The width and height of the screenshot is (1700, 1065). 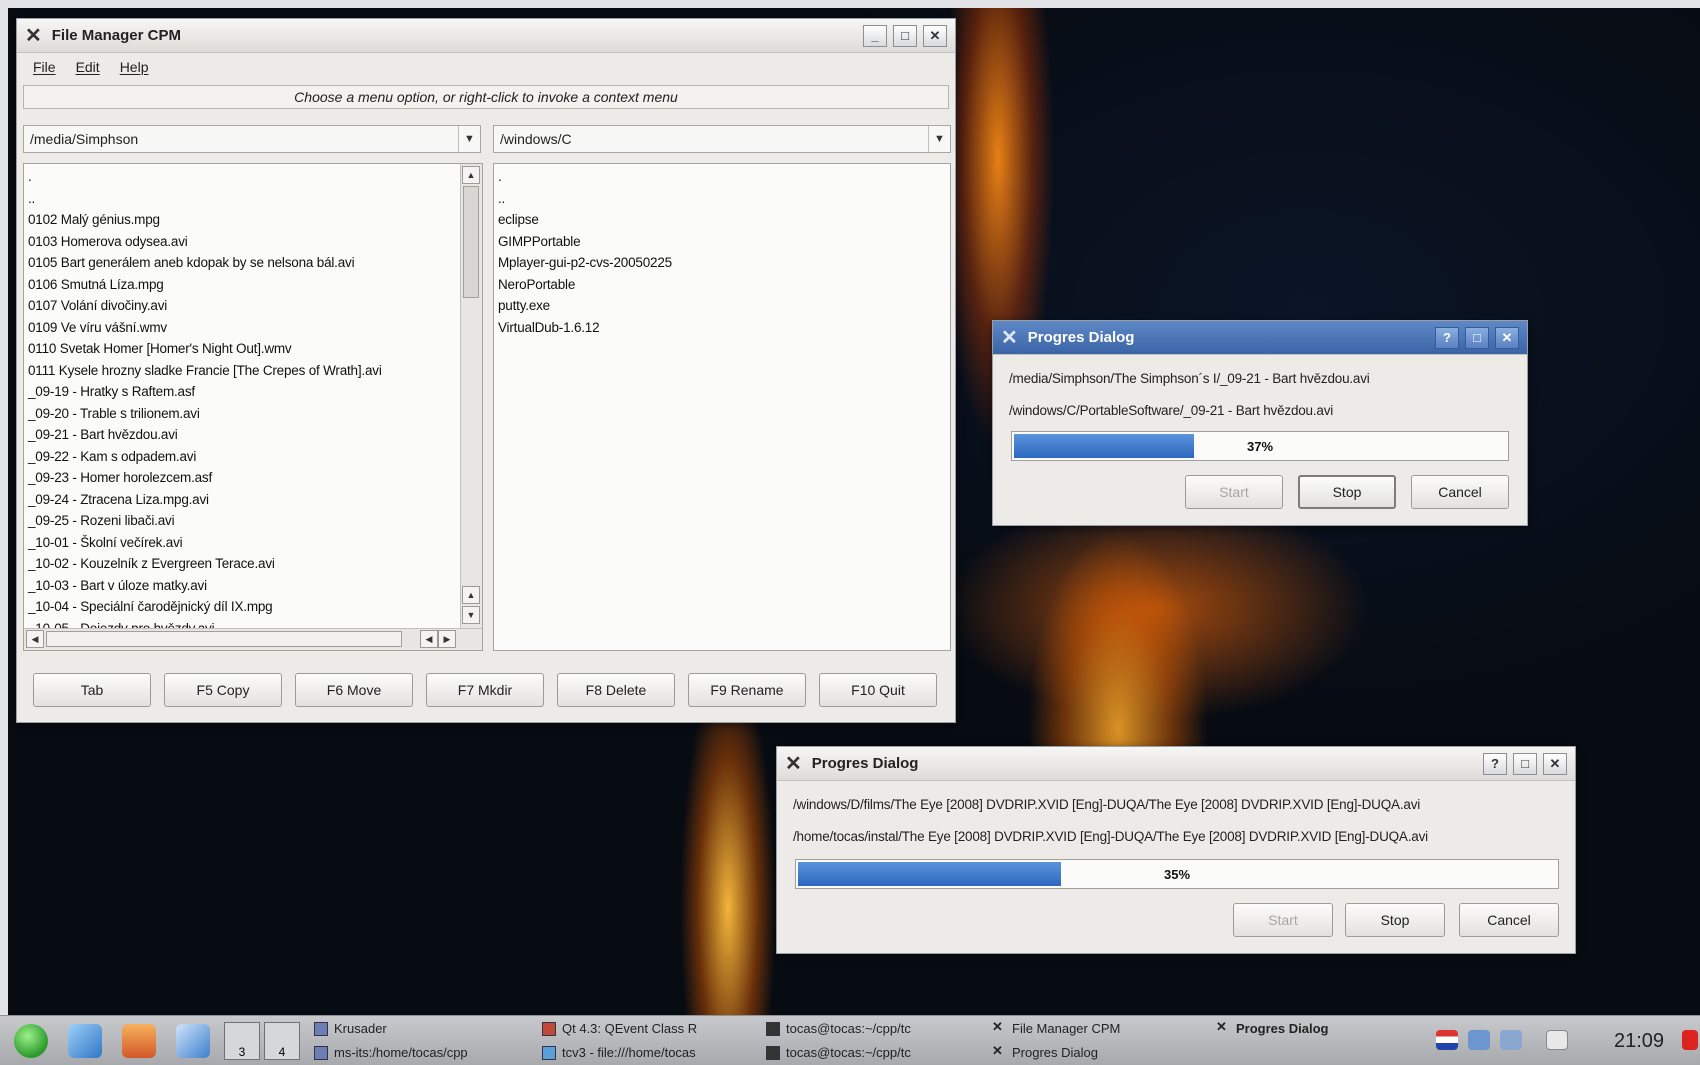 What do you see at coordinates (722, 220) in the screenshot?
I see `list-item: eclipse` at bounding box center [722, 220].